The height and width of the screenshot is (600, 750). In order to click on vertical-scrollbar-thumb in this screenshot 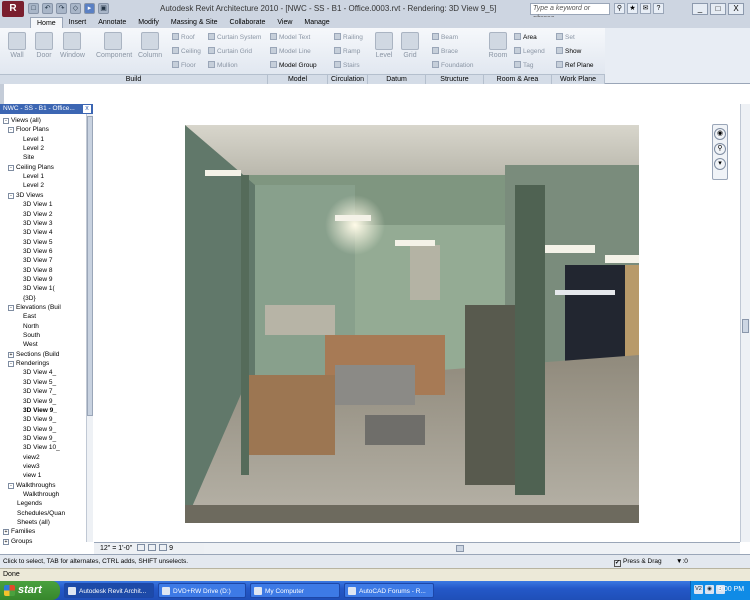, I will do `click(745, 326)`.